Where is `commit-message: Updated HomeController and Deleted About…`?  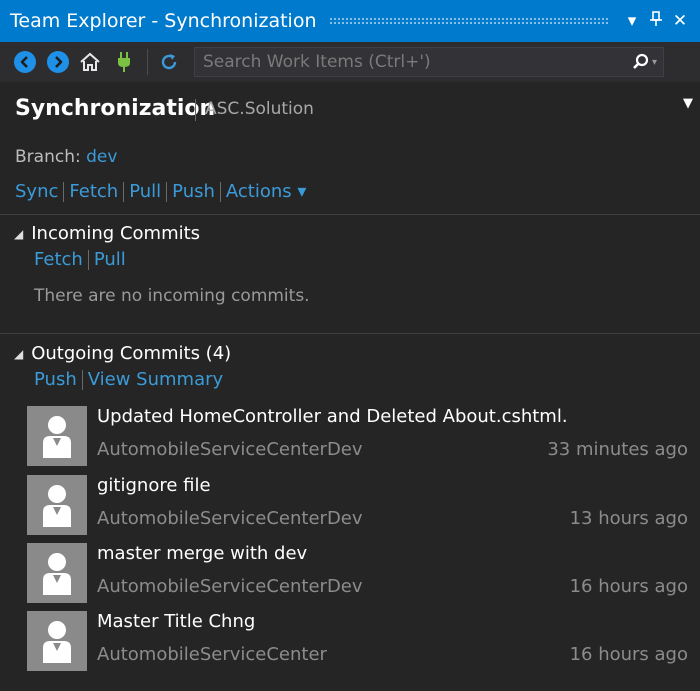
commit-message: Updated HomeController and Deleted About… is located at coordinates (332, 416).